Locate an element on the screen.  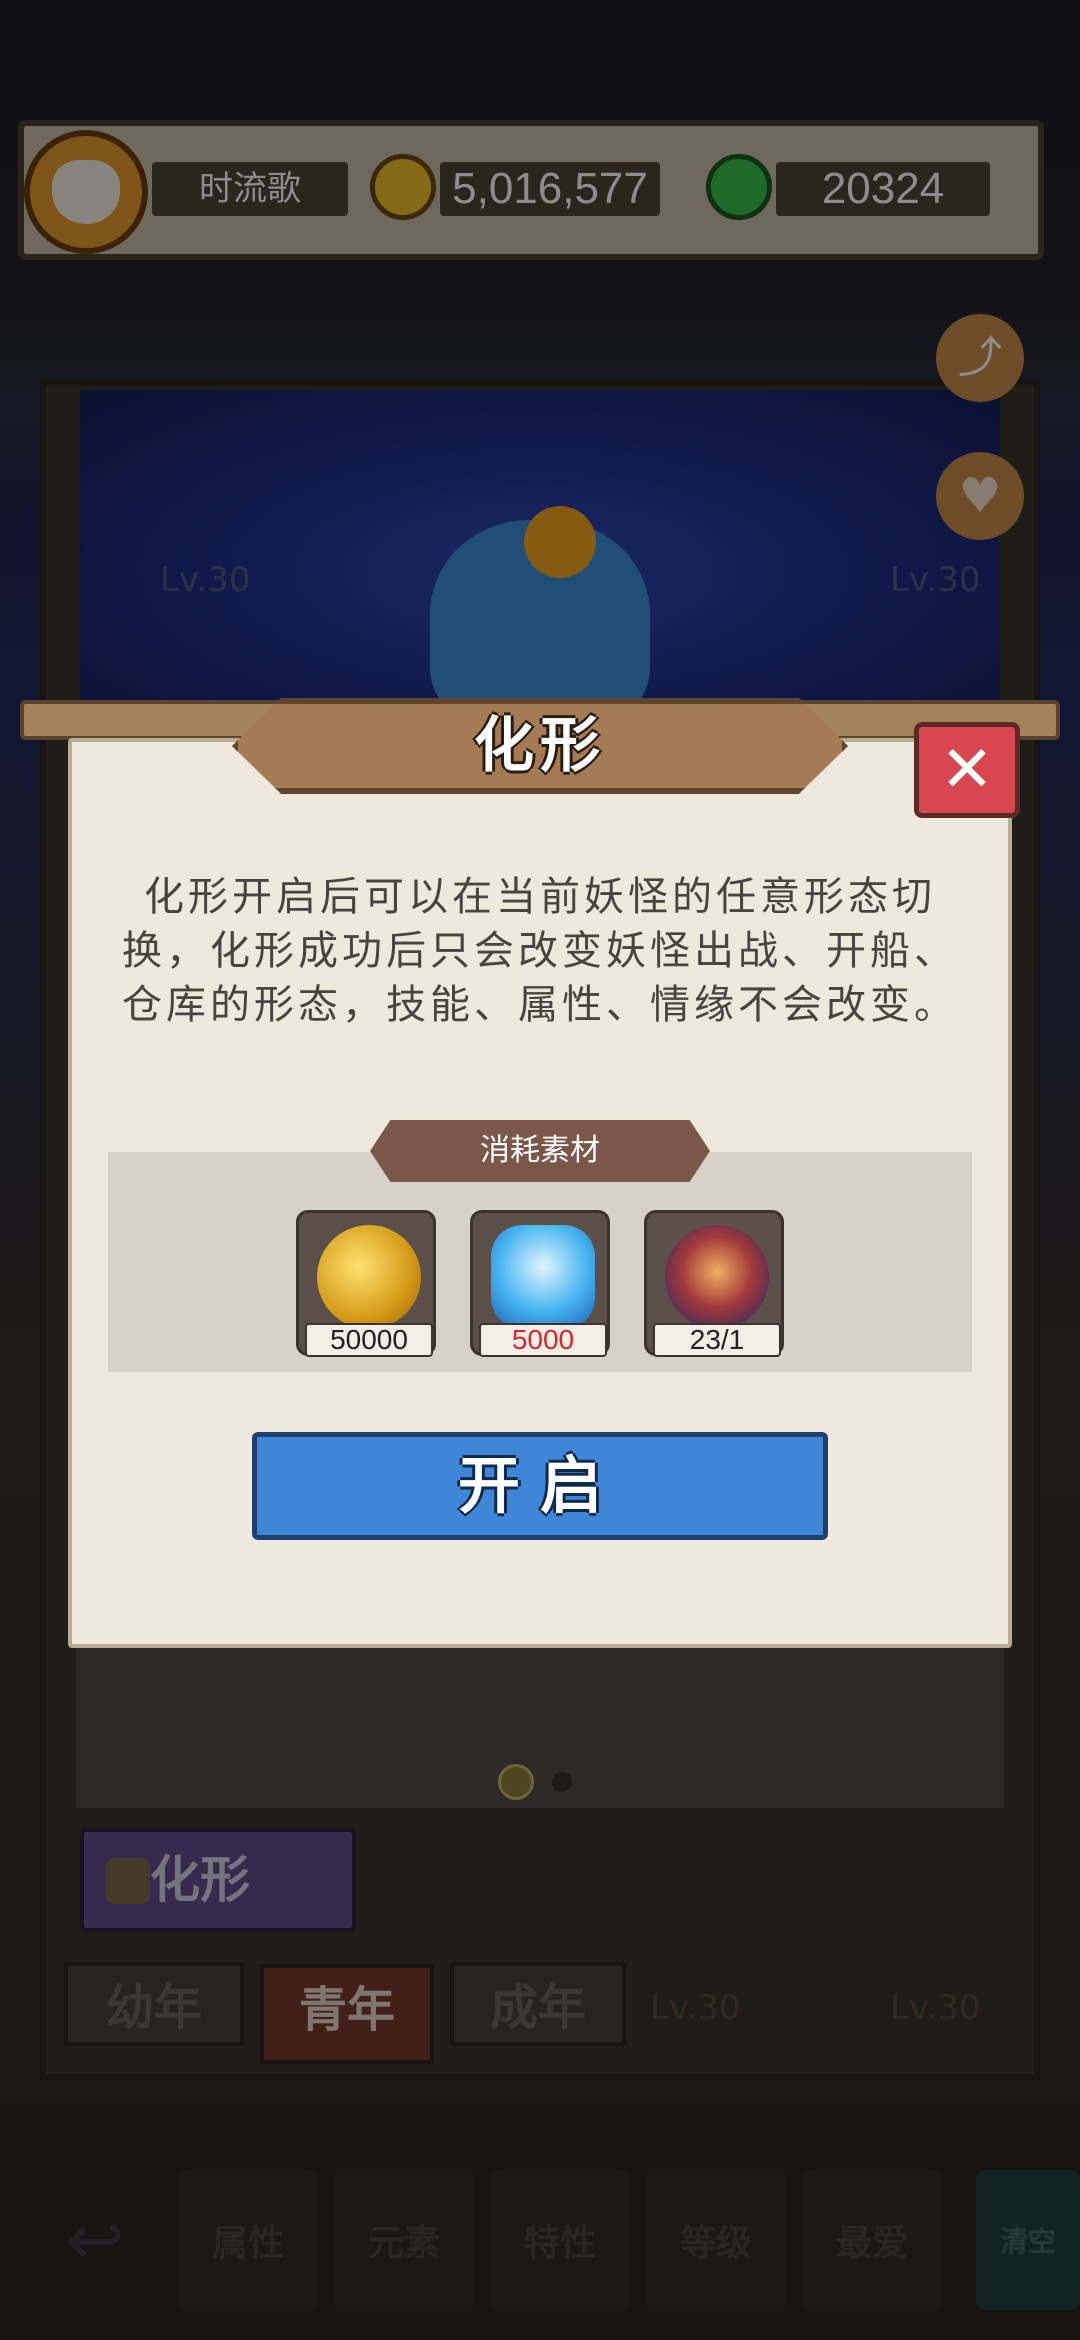
material-slot-coins: 50000 is located at coordinates (366, 1283).